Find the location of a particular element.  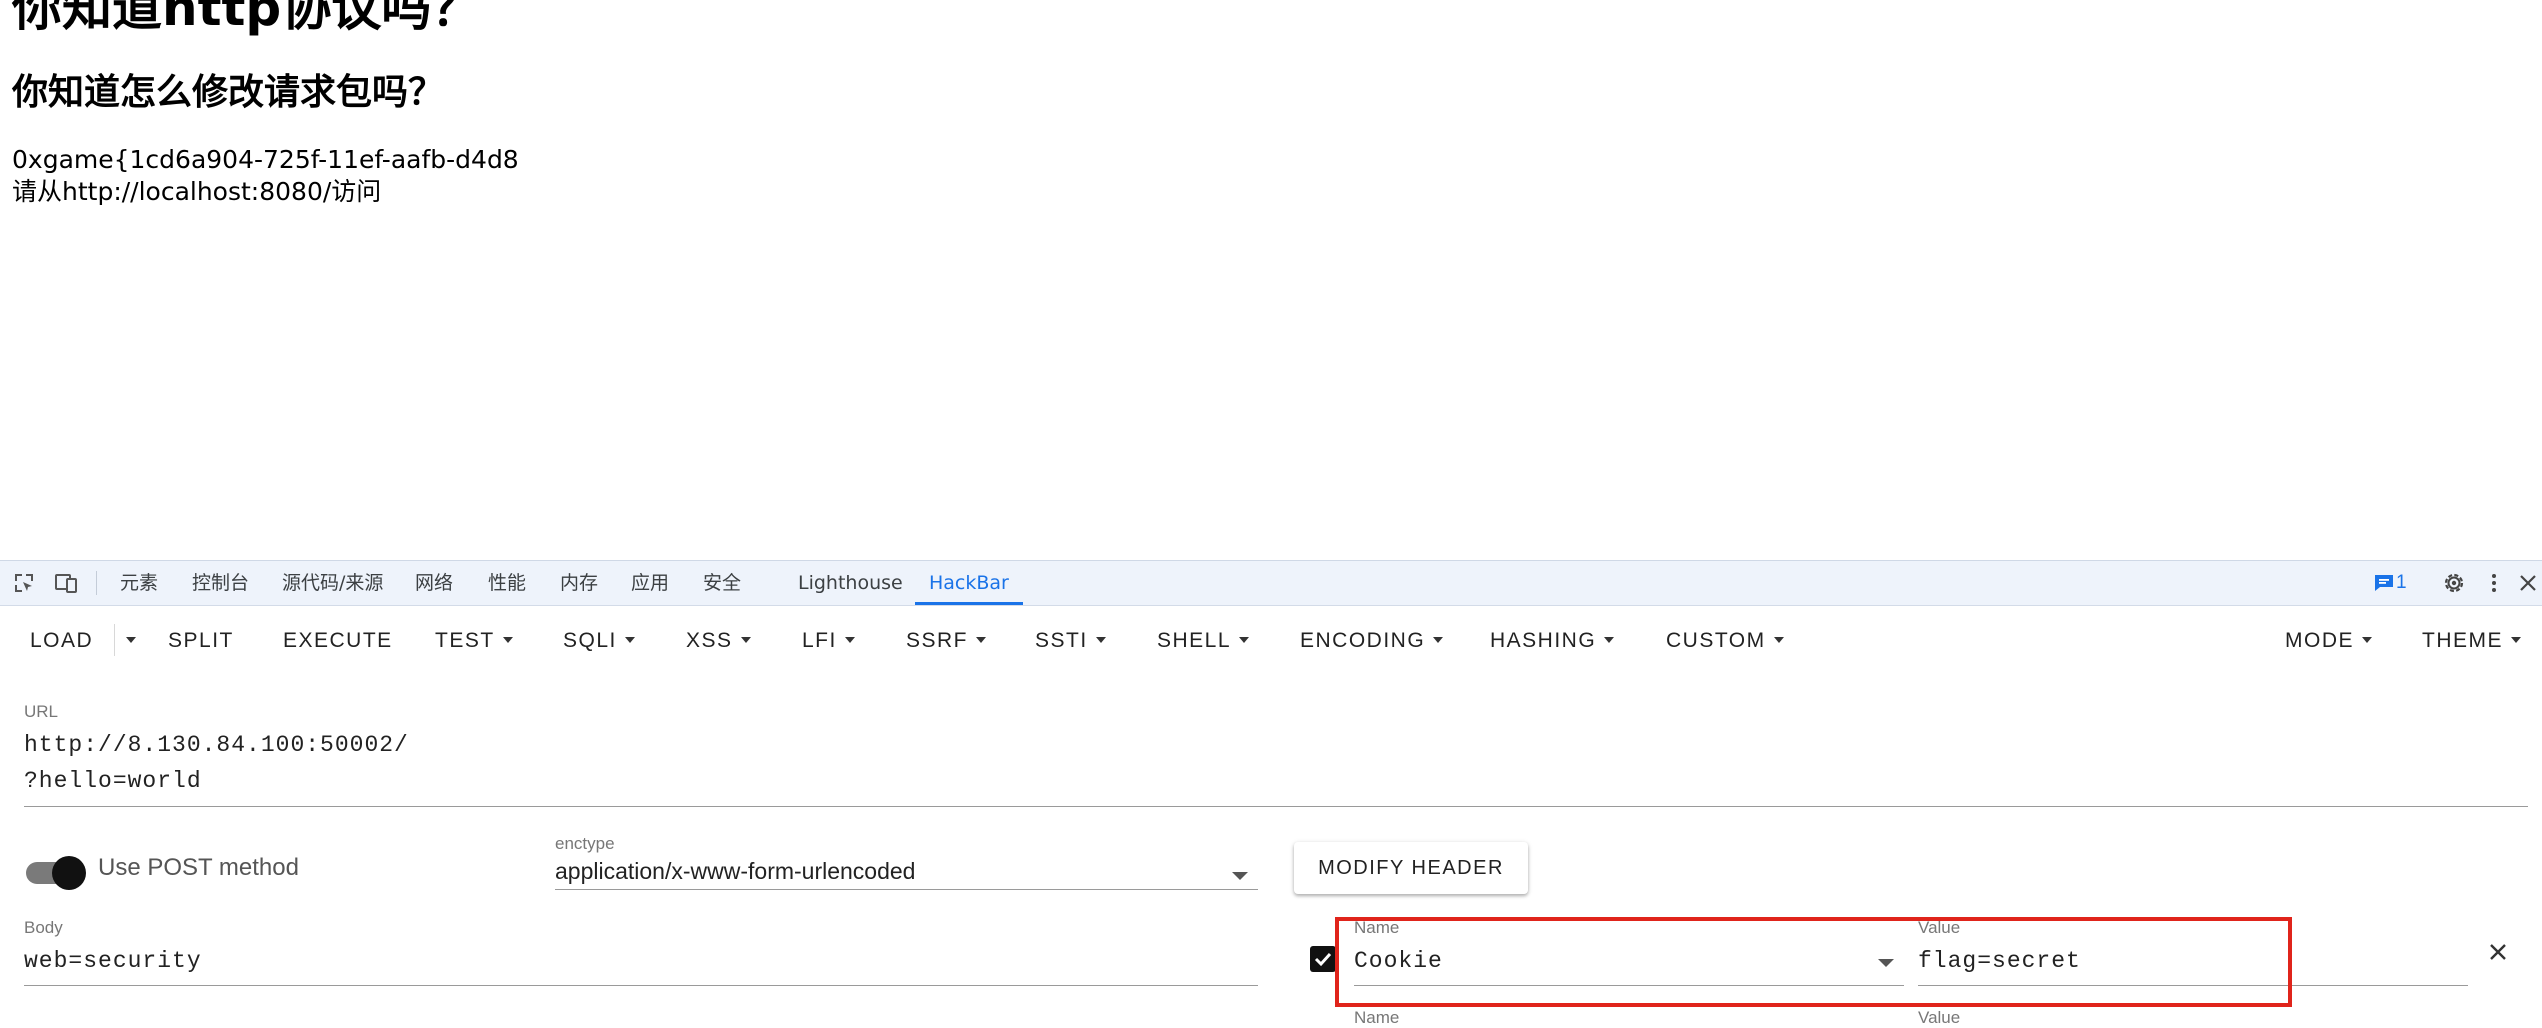

lfi-menu-button: LFI is located at coordinates (828, 641).